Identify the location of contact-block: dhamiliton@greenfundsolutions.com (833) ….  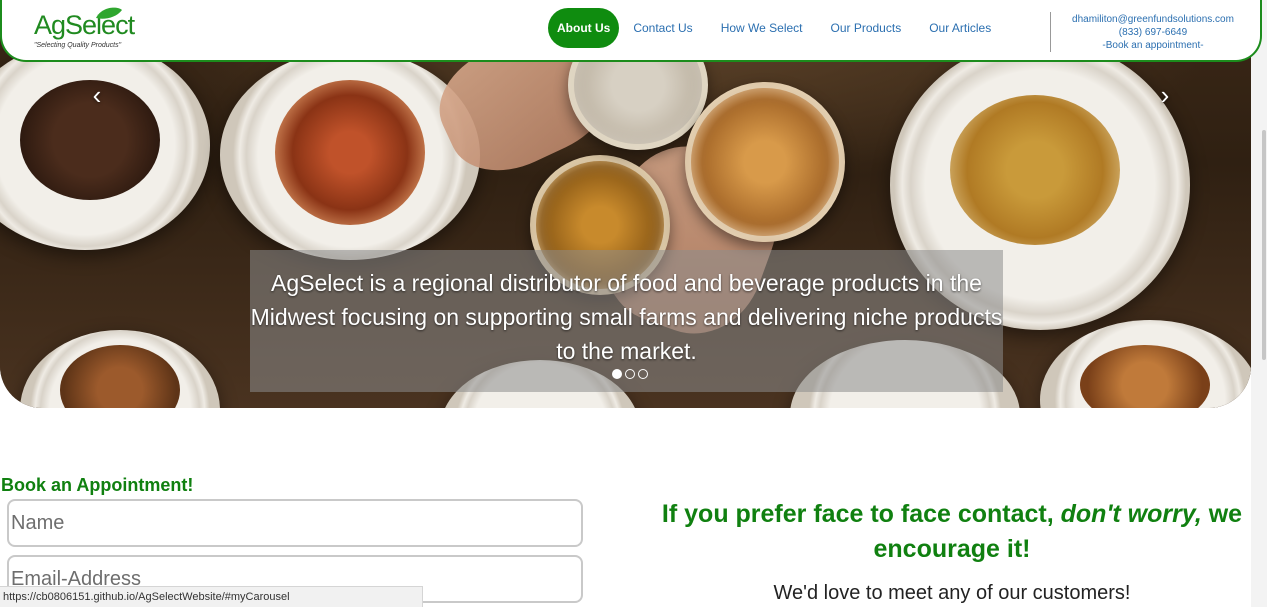
(1153, 32).